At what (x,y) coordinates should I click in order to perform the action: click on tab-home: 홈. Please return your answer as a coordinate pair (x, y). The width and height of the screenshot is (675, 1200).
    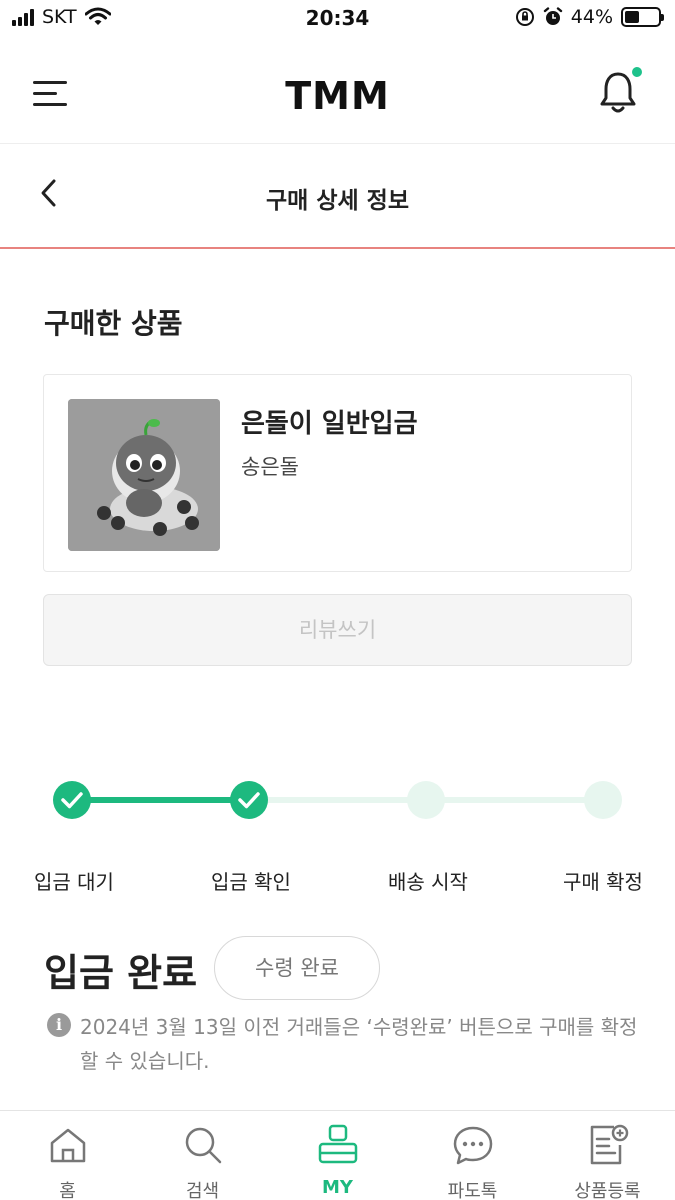
    Looking at the image, I should click on (67, 1155).